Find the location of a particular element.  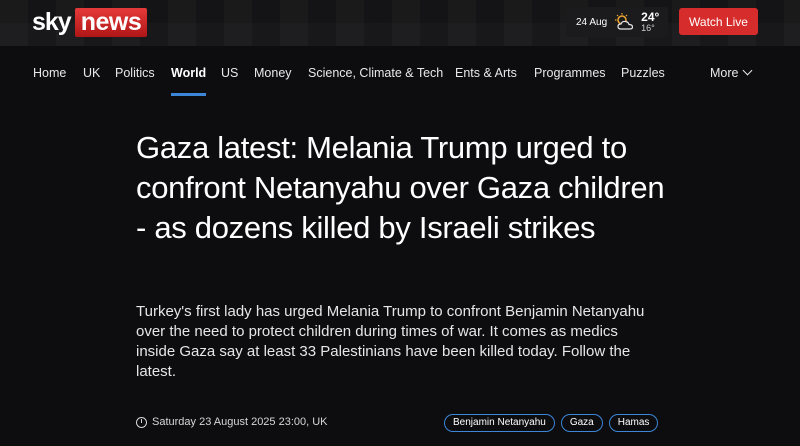

nav-item-ents-arts: Ents & Arts is located at coordinates (486, 73).